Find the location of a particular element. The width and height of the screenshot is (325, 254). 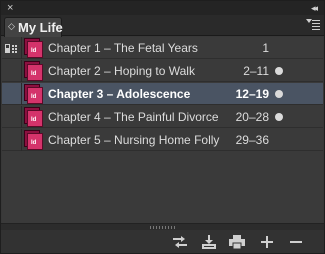

page-range: 20–28 is located at coordinates (252, 117).